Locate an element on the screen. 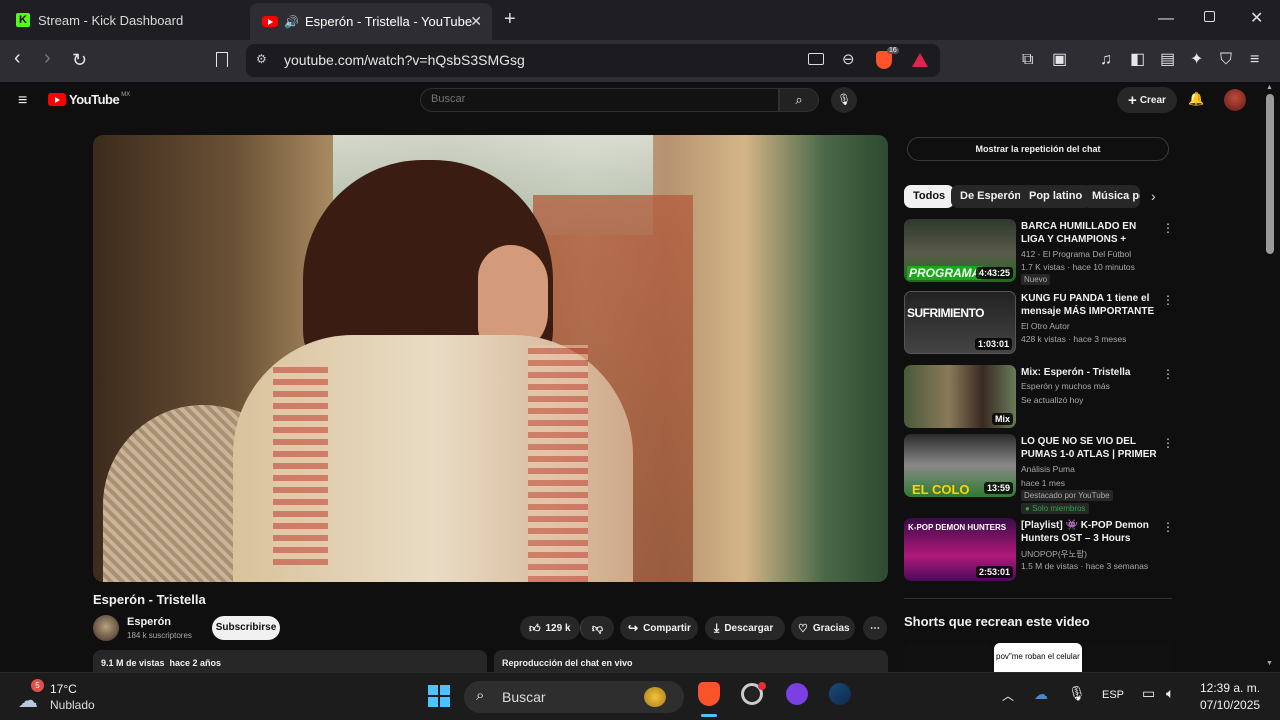 Image resolution: width=1280 pixels, height=720 pixels. like-button: 👍︎ 129 k is located at coordinates (550, 628).